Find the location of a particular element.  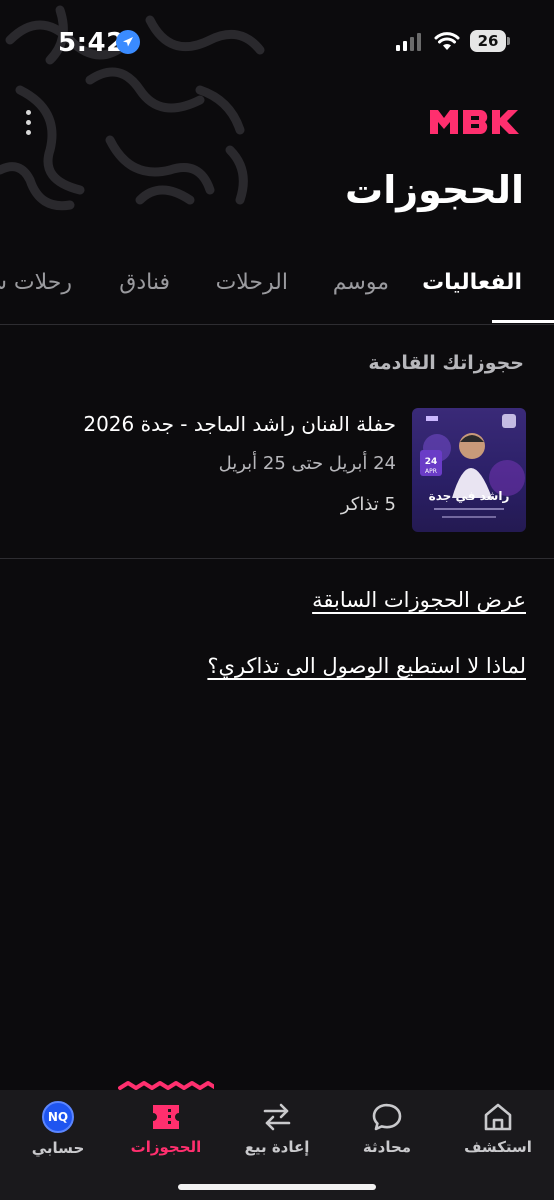

avatar-icon: NQ is located at coordinates (58, 1117).